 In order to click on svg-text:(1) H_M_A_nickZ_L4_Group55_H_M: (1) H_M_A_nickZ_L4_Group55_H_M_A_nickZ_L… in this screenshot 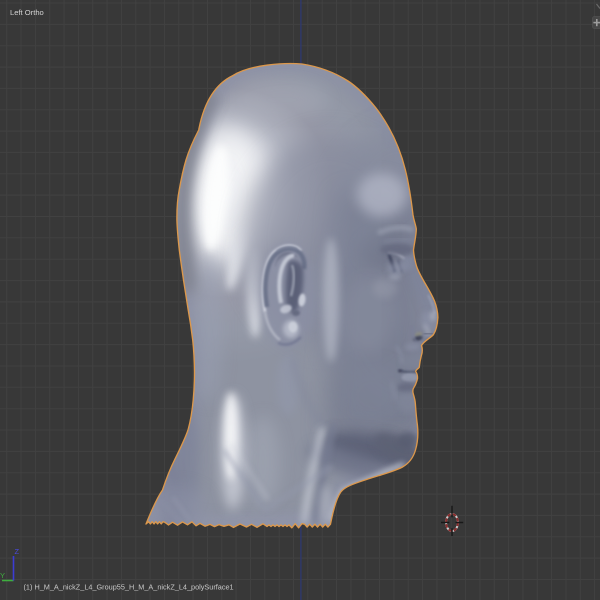, I will do `click(129, 587)`.